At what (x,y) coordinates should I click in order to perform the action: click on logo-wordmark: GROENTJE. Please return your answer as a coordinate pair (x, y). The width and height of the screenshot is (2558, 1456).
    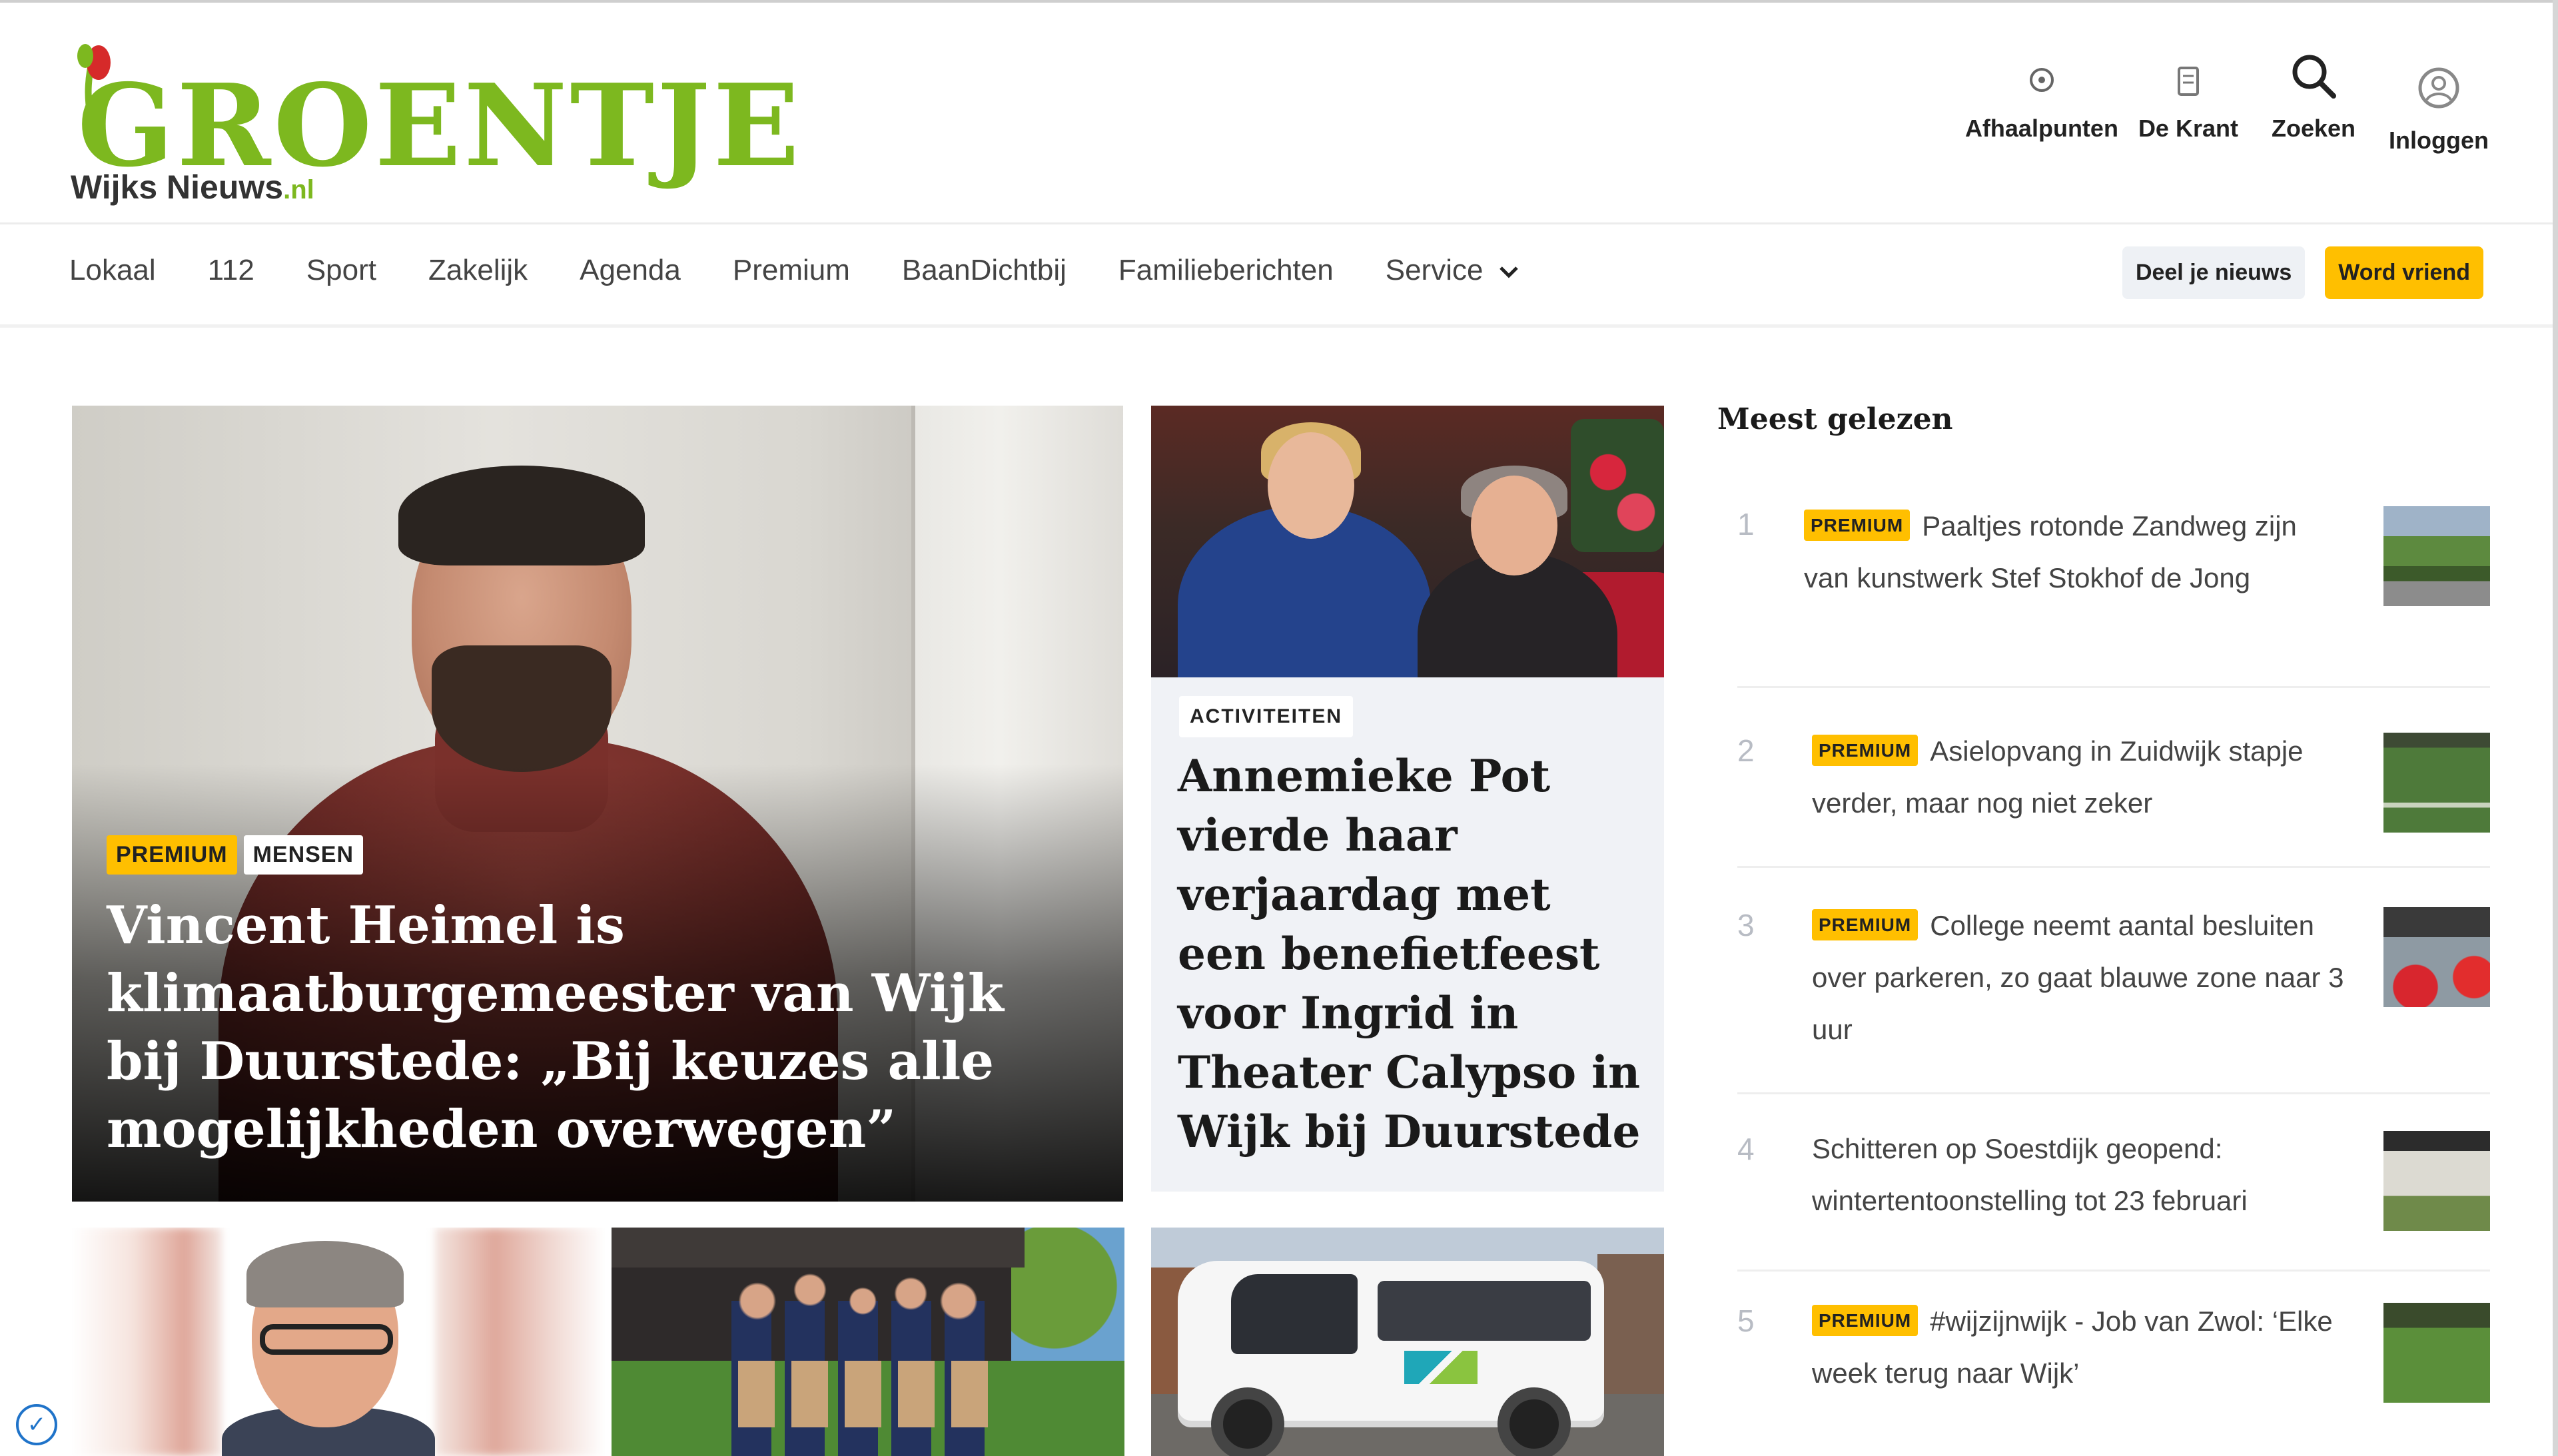
    Looking at the image, I should click on (440, 125).